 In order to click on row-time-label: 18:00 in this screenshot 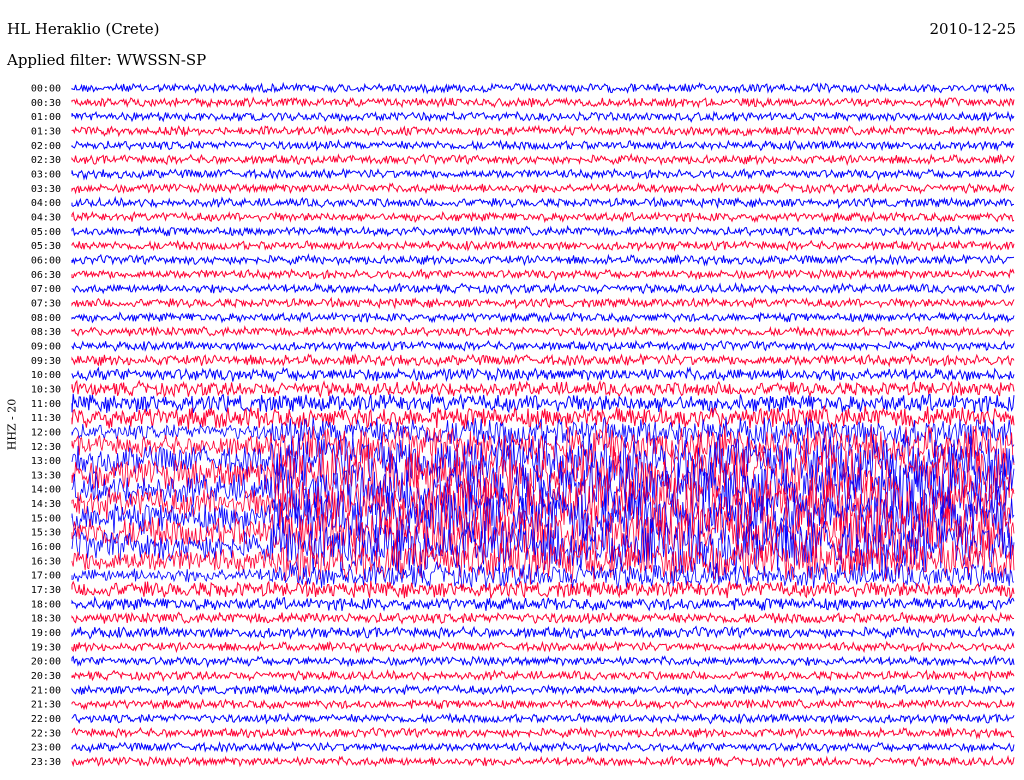, I will do `click(46, 604)`.